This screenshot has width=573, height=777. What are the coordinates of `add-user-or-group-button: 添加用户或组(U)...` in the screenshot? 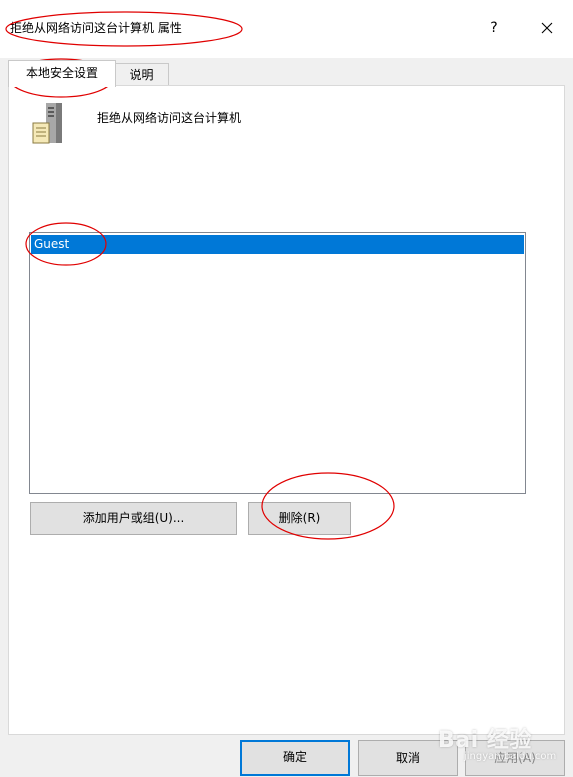 It's located at (133, 518).